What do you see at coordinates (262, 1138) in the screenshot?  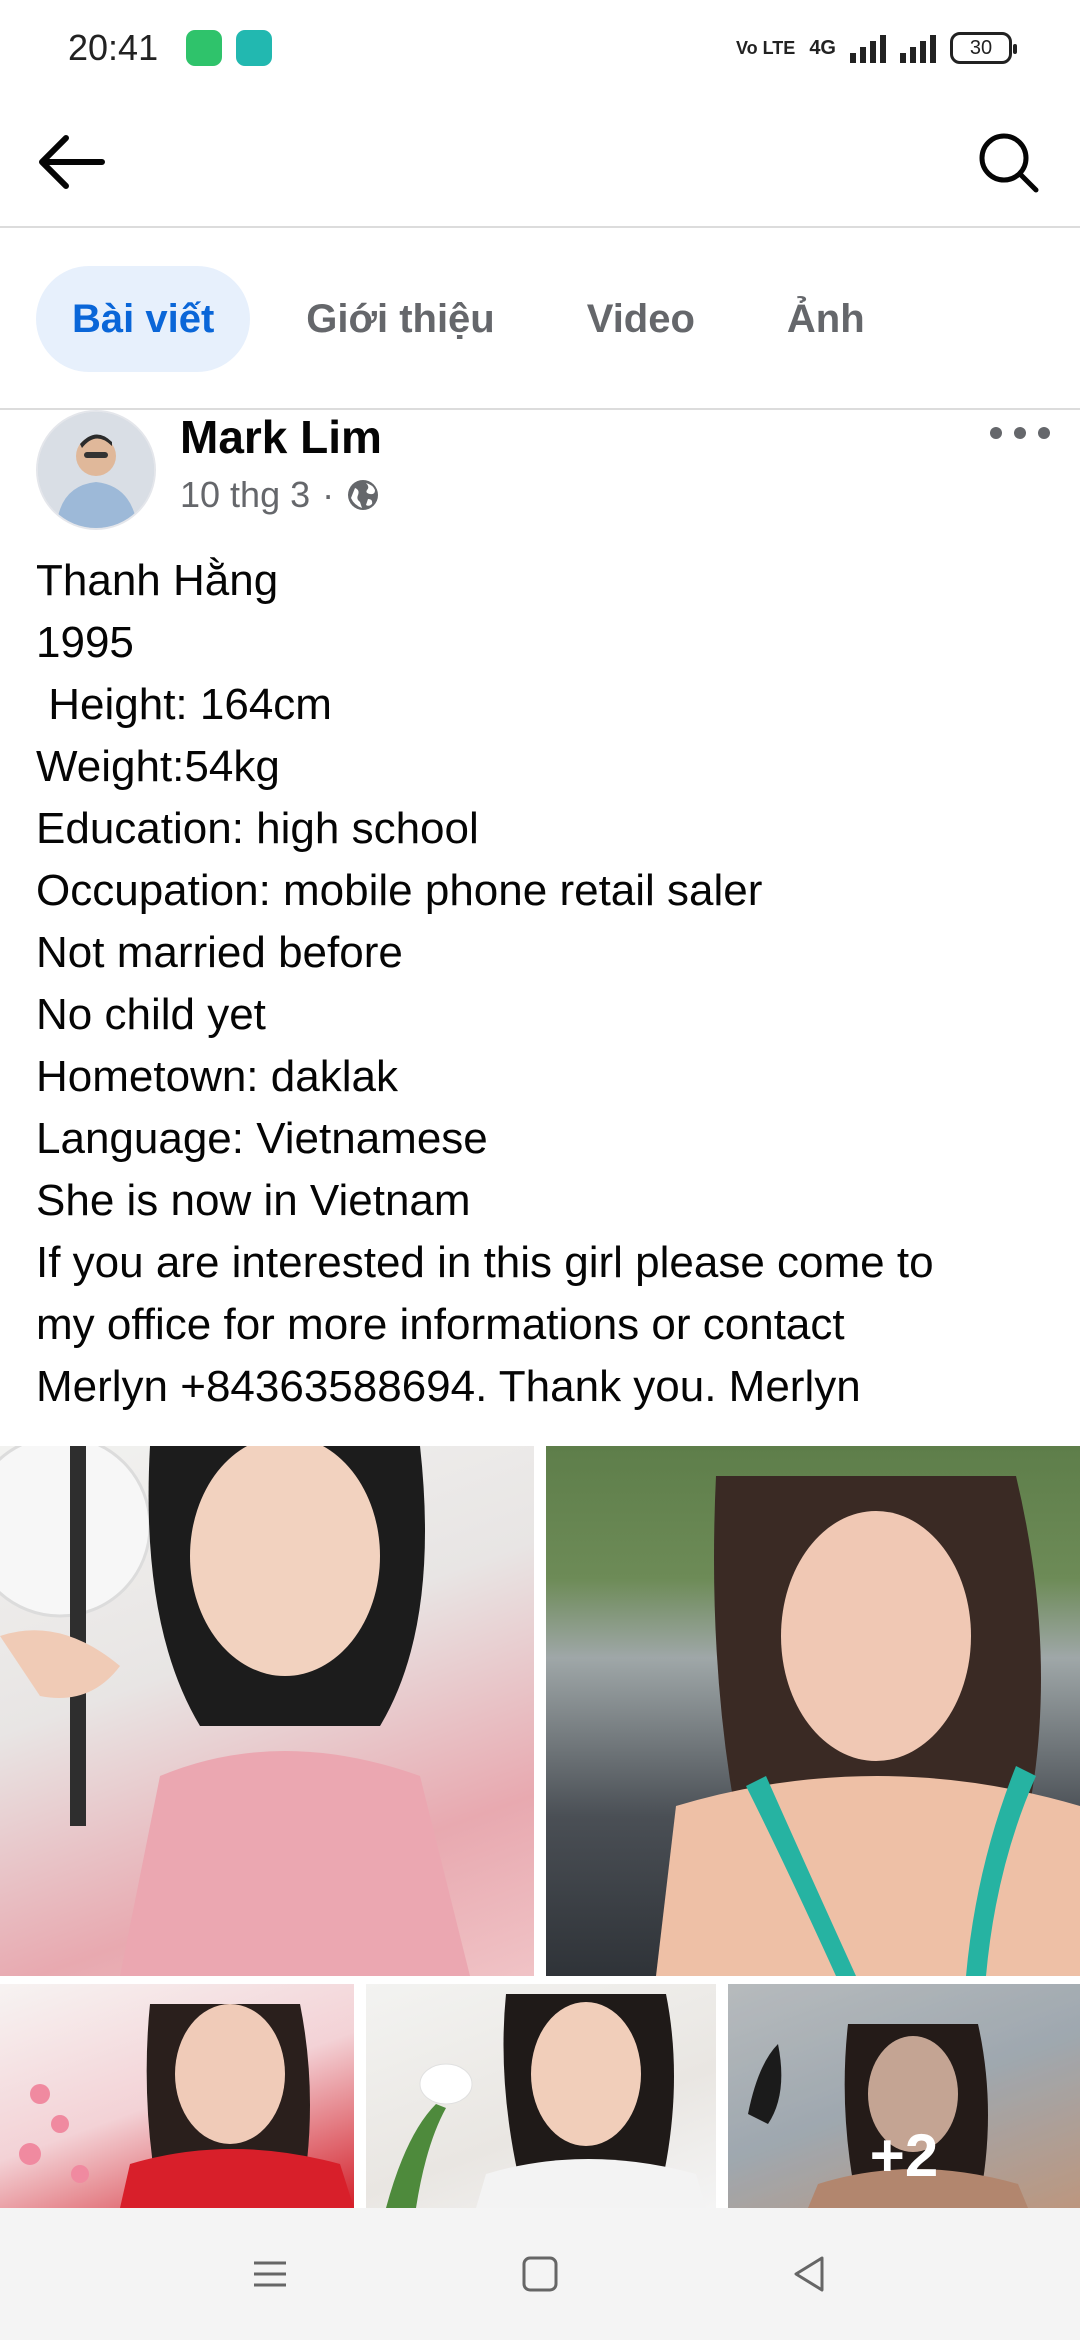 I see `post-line: Language: Vietnamese` at bounding box center [262, 1138].